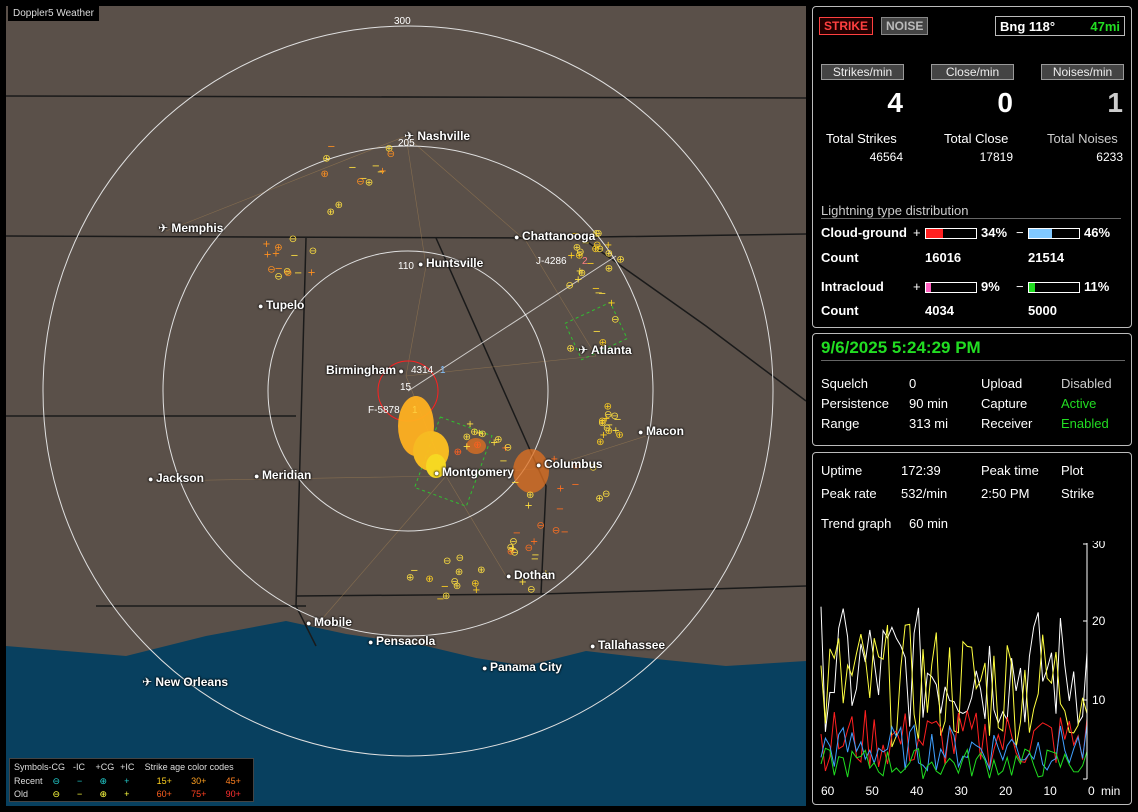 The height and width of the screenshot is (812, 1138). What do you see at coordinates (1082, 138) in the screenshot?
I see `total-noises-label: Total Noises` at bounding box center [1082, 138].